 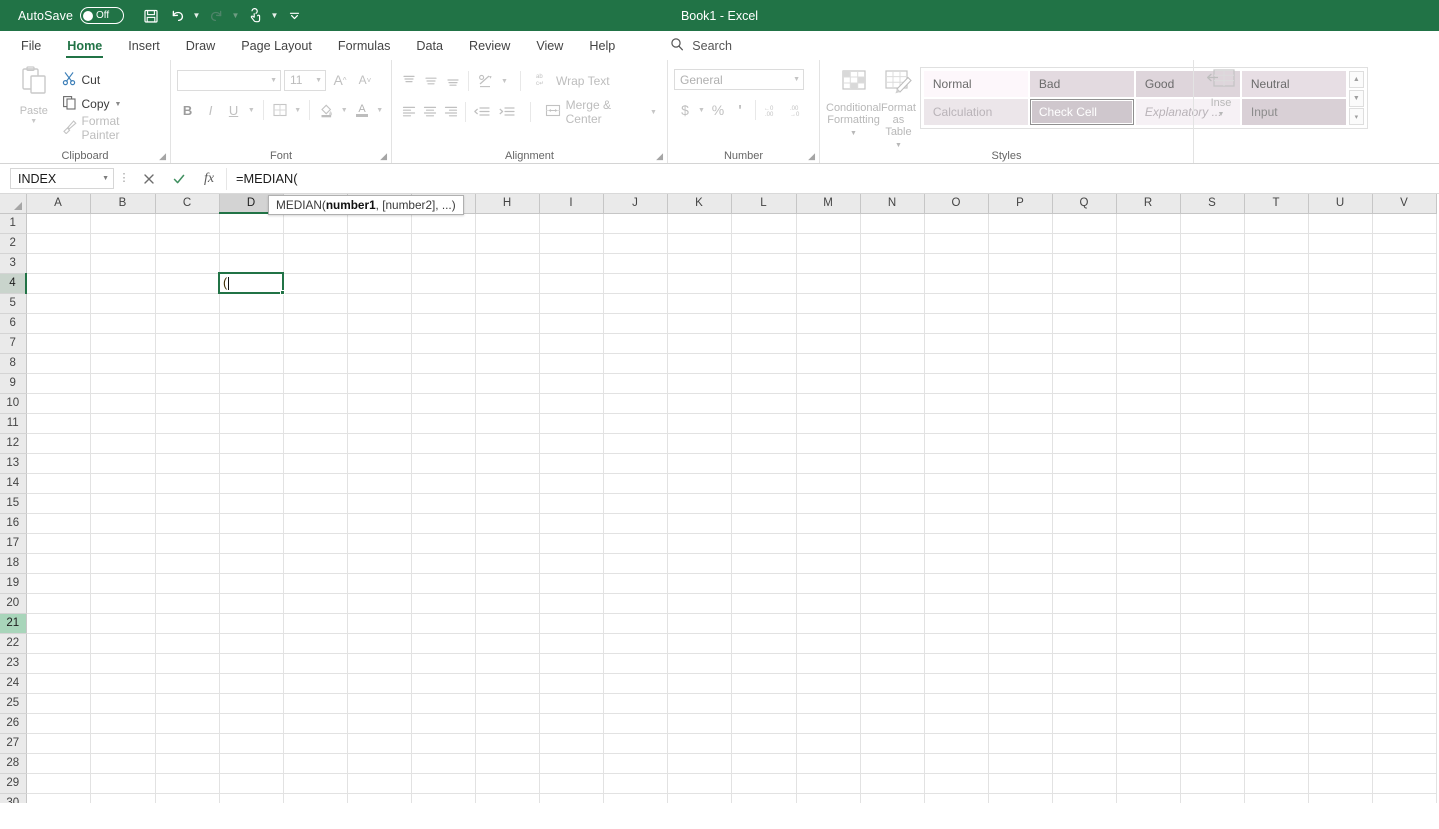 What do you see at coordinates (1148, 343) in the screenshot?
I see `cell-R7` at bounding box center [1148, 343].